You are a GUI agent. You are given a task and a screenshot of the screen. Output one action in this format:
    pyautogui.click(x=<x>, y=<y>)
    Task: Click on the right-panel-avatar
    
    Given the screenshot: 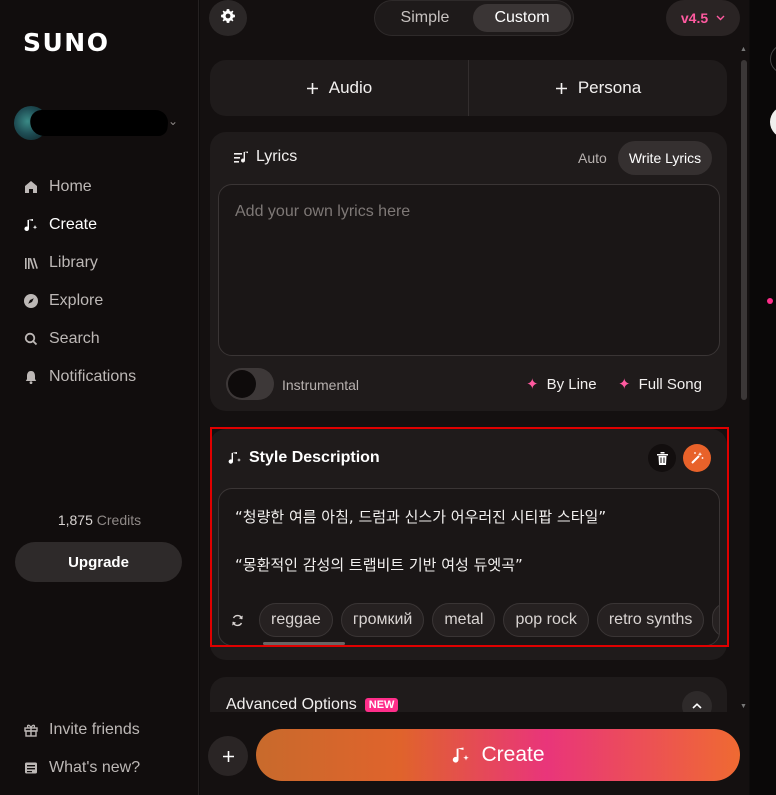 What is the action you would take?
    pyautogui.click(x=773, y=122)
    